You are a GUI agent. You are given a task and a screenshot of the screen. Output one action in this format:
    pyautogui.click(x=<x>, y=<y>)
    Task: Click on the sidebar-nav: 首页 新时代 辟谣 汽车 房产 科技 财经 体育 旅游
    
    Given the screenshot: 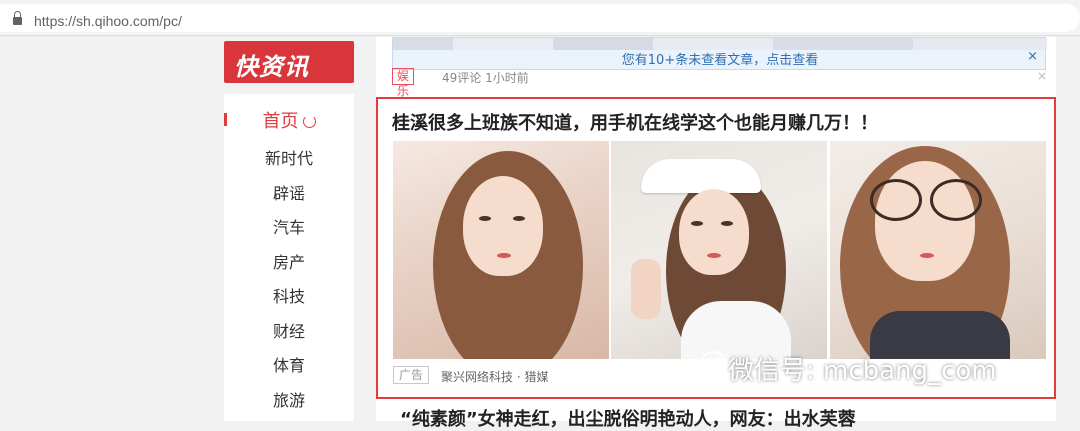 What is the action you would take?
    pyautogui.click(x=289, y=257)
    